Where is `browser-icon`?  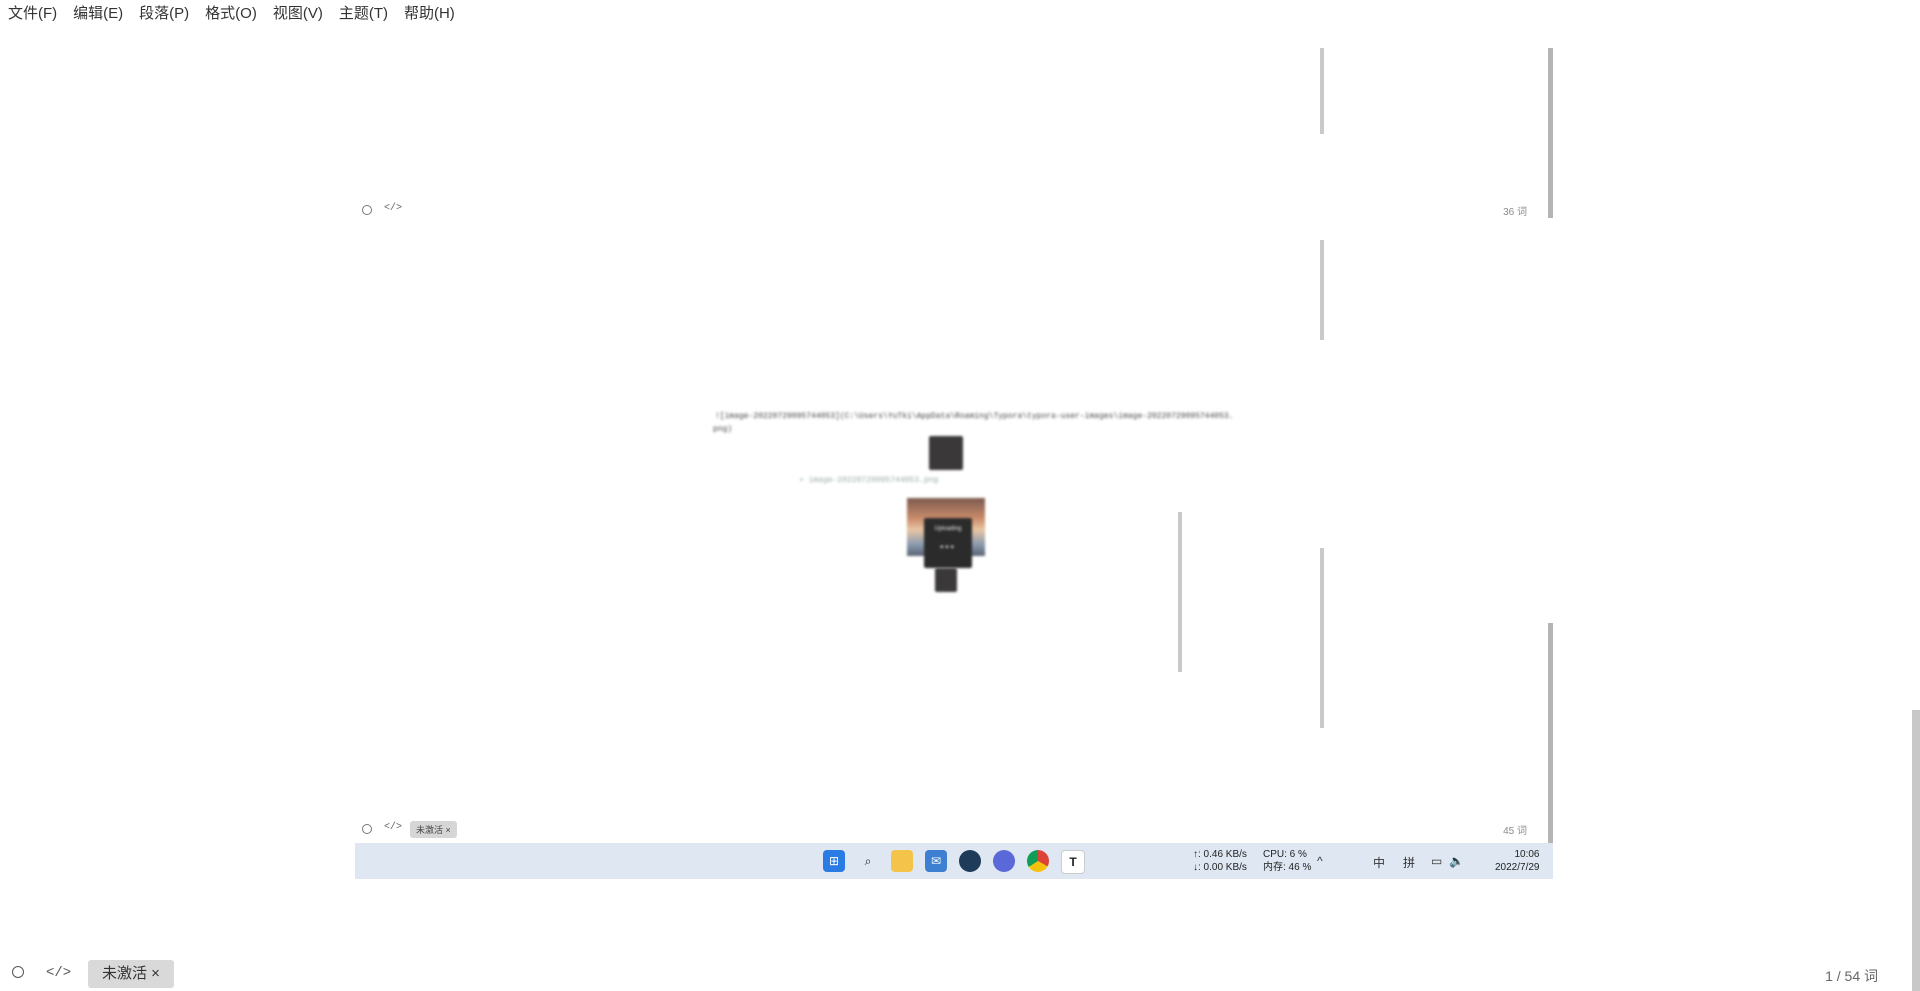
browser-icon is located at coordinates (1004, 861).